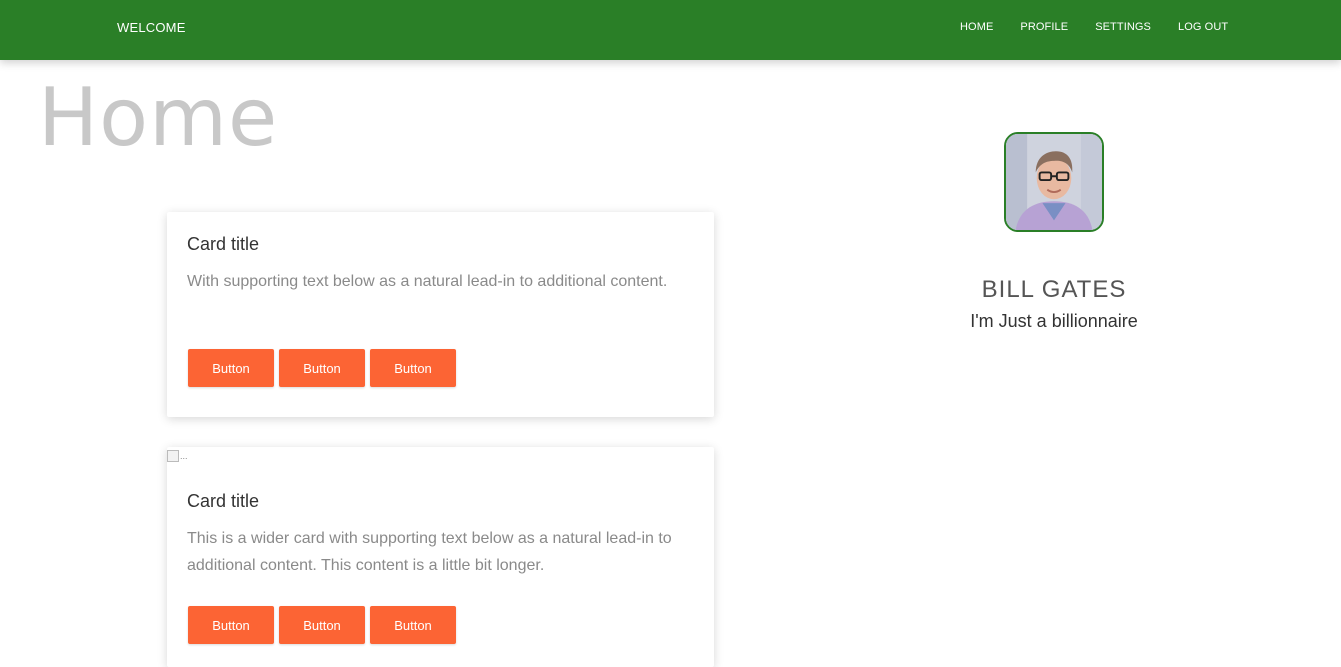 This screenshot has height=667, width=1341. Describe the element at coordinates (151, 27) in the screenshot. I see `brand-link: WELCOME` at that location.